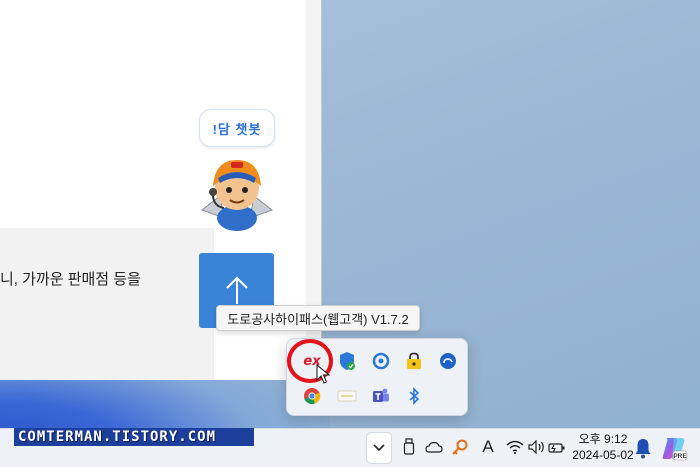 This screenshot has width=700, height=467. I want to click on chatbot-label: !담 챗봇, so click(237, 129).